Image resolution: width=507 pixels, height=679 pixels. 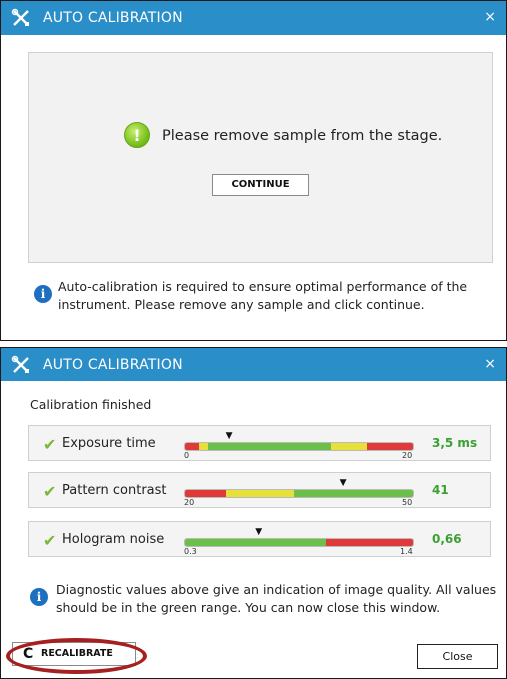 I want to click on gauge-max: 50, so click(x=407, y=502).